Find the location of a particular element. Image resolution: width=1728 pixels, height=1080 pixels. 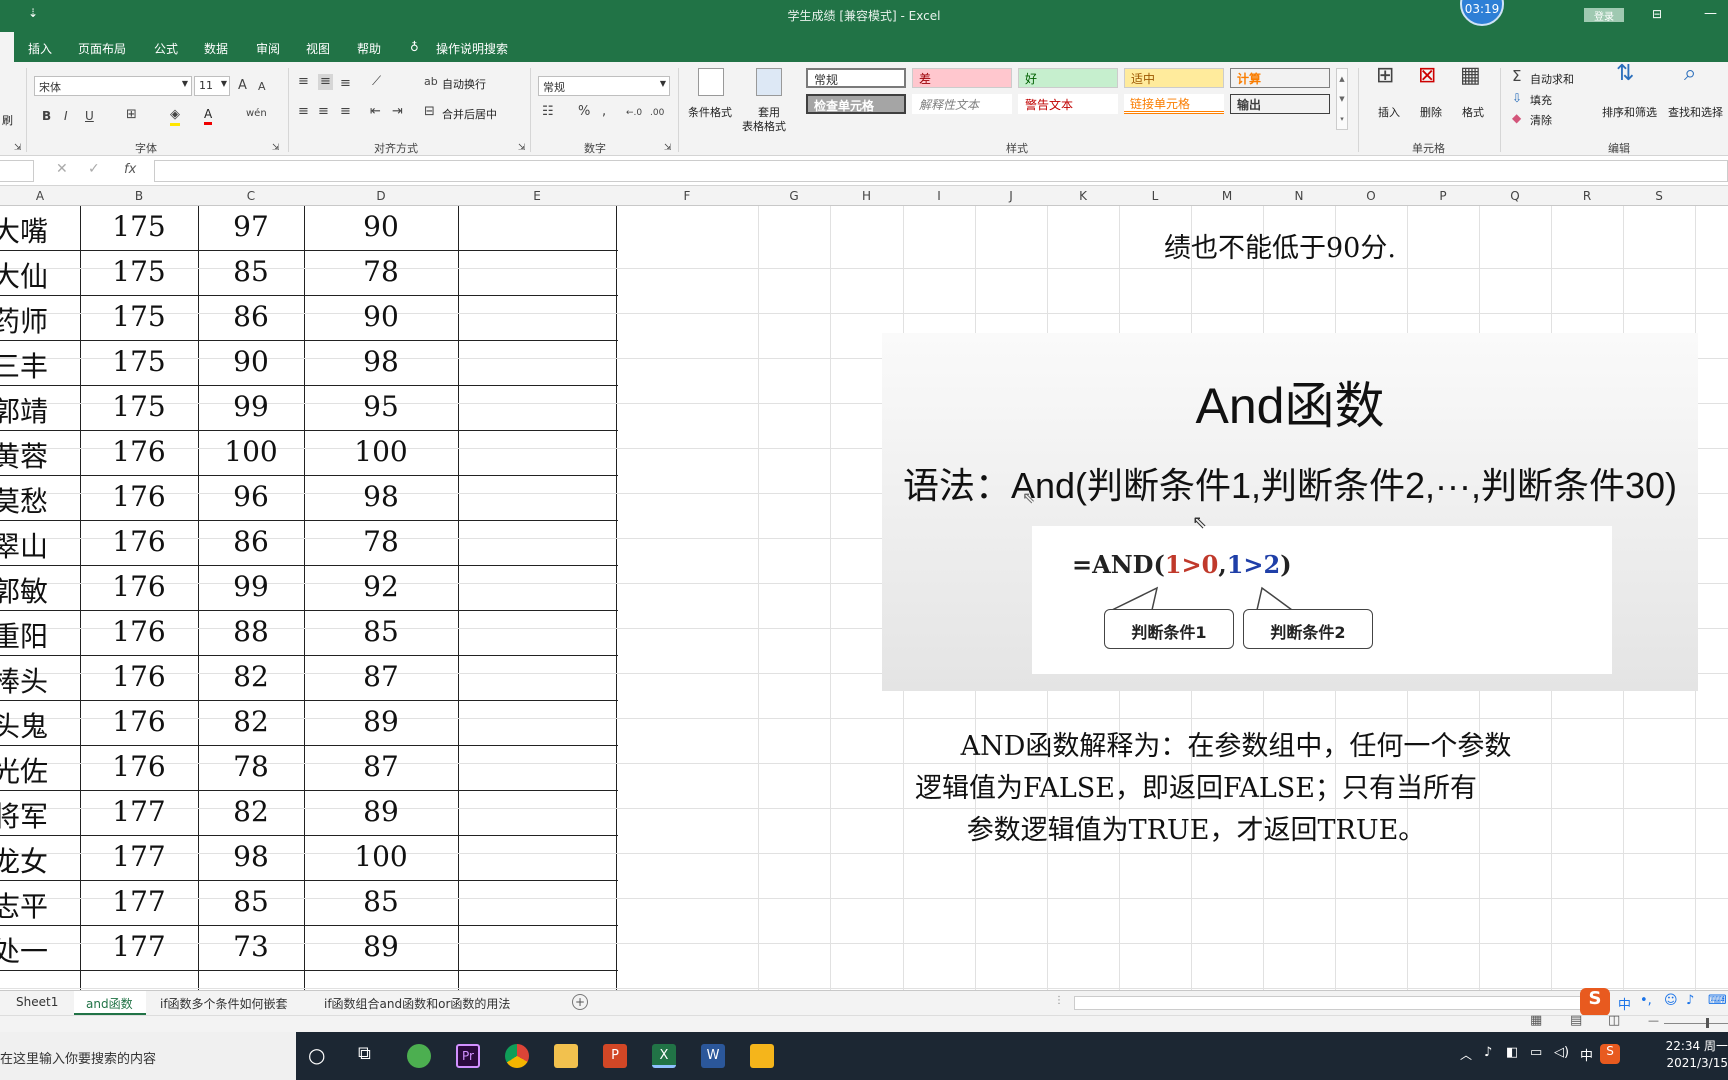

style-output: 输出 is located at coordinates (1280, 104).